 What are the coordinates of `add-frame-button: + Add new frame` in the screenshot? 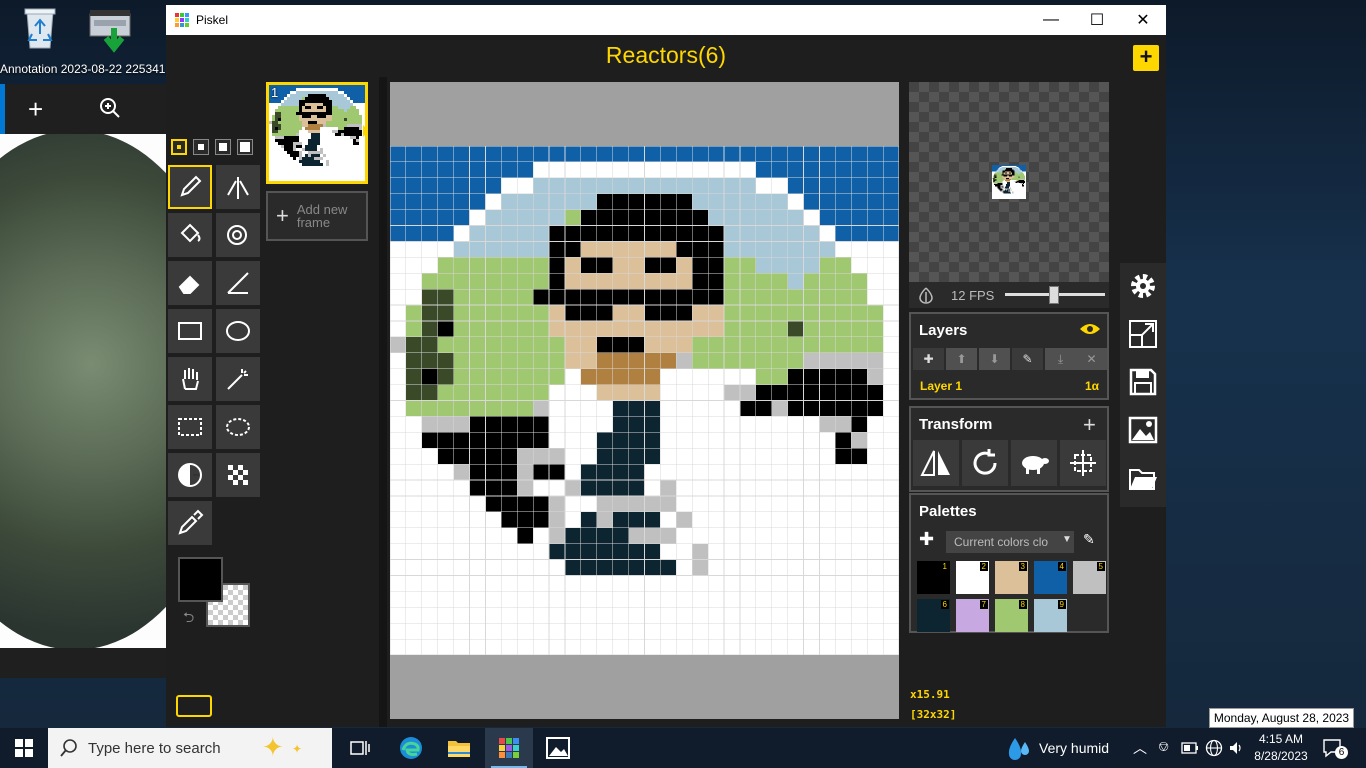 It's located at (317, 216).